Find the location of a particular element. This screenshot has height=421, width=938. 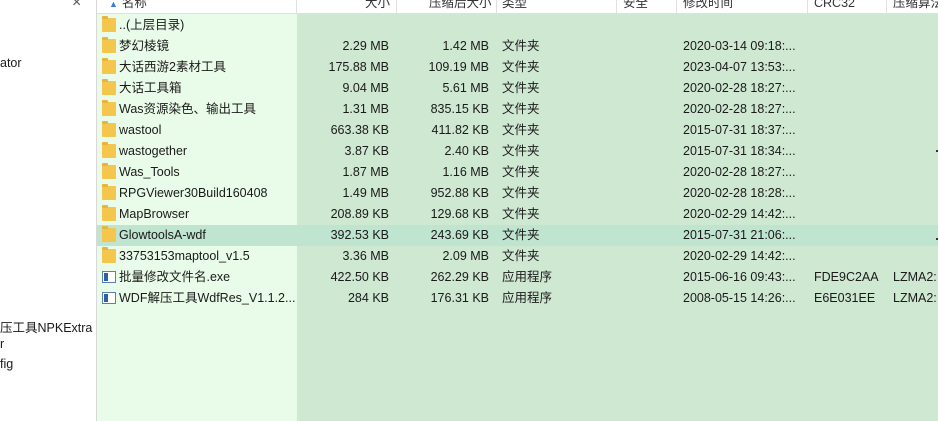

header-method: 压缩算法 is located at coordinates (912, 6).